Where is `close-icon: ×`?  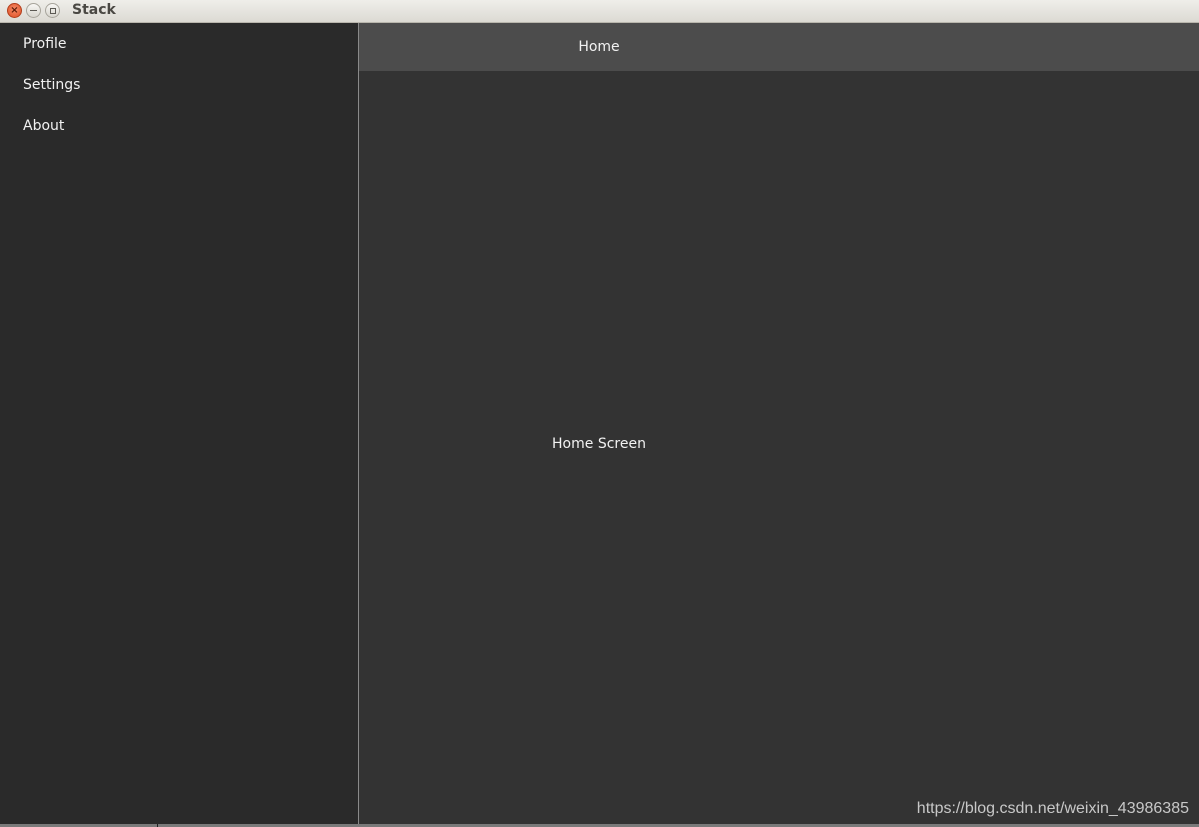
close-icon: × is located at coordinates (14, 10).